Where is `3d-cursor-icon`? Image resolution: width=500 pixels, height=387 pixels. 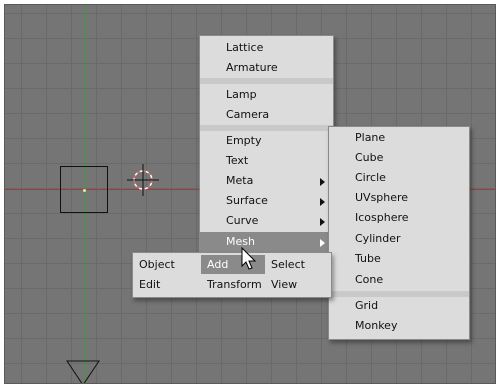 3d-cursor-icon is located at coordinates (143, 180).